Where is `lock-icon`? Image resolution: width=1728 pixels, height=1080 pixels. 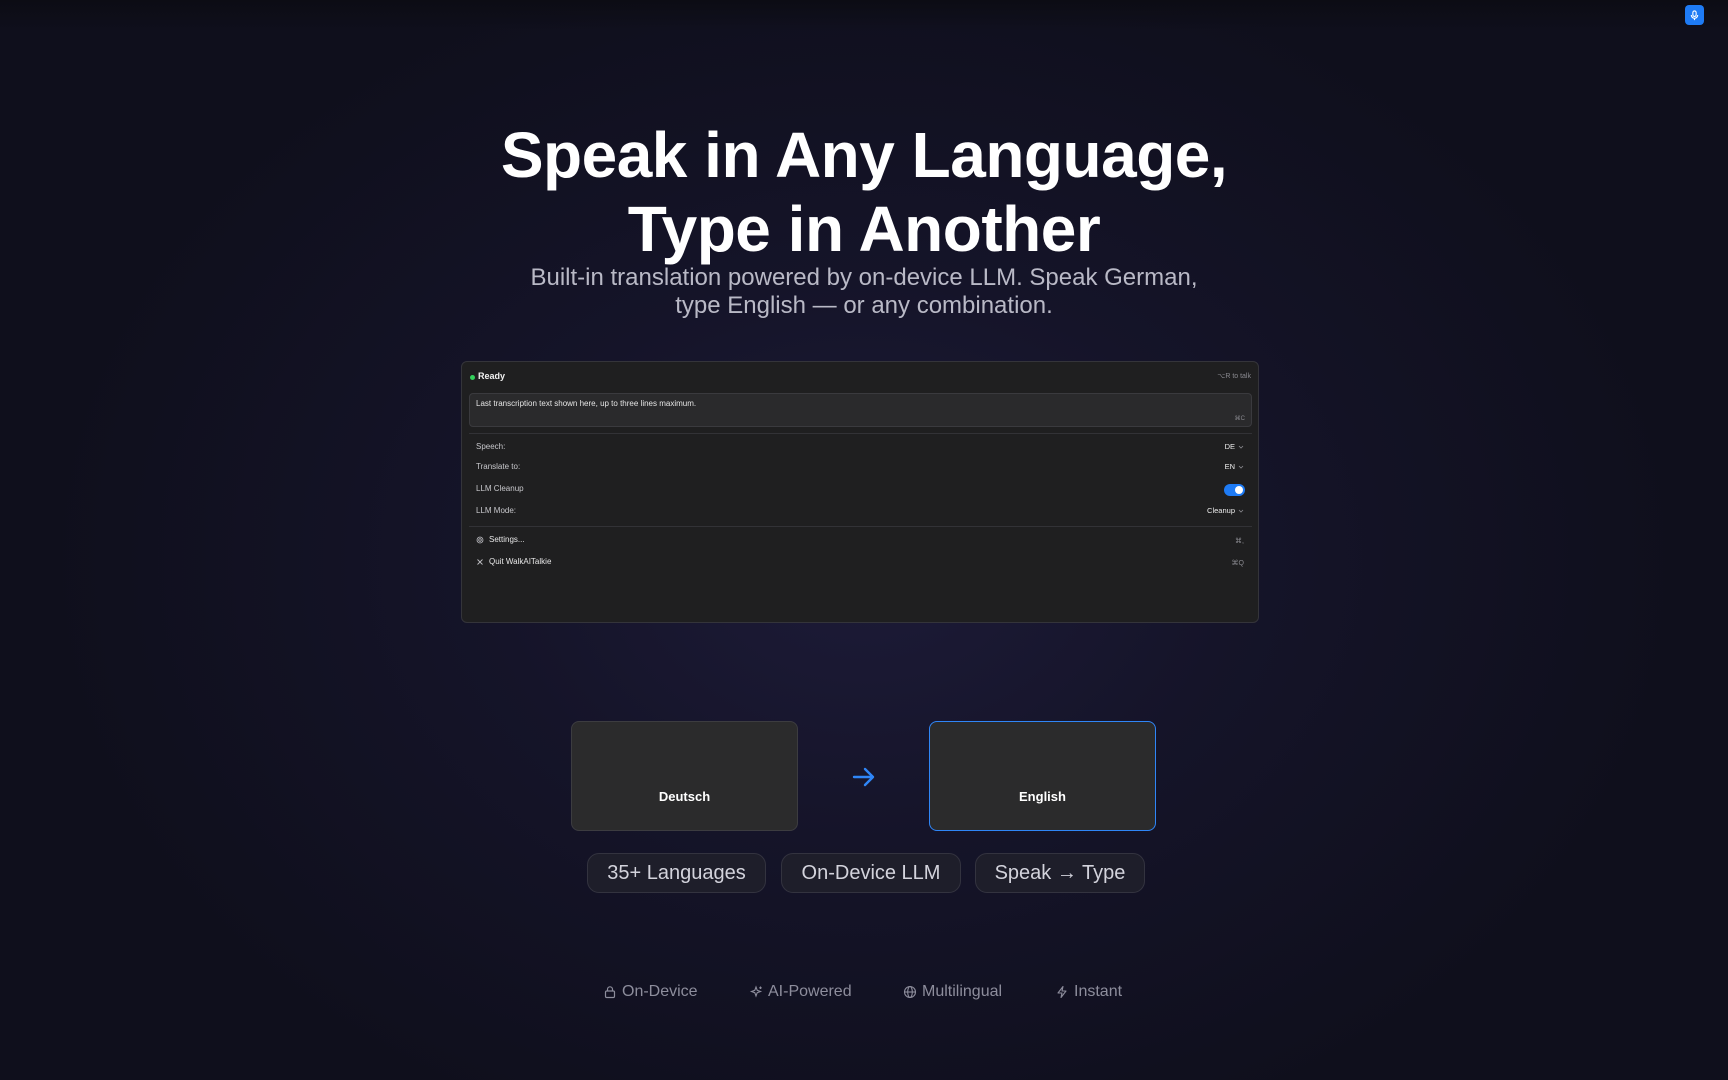 lock-icon is located at coordinates (610, 992).